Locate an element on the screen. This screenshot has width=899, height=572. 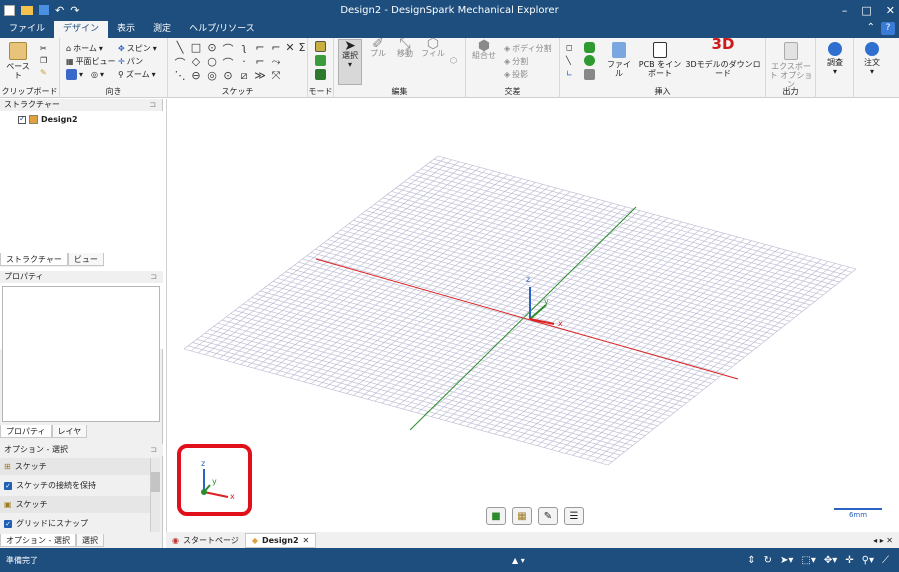
option-keep-sketch-connected: ✓ スケッチの接続を保持 is located at coordinates (75, 485).